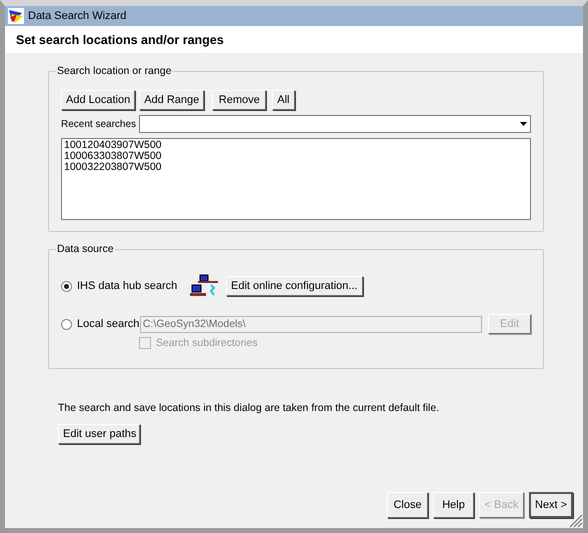  Describe the element at coordinates (99, 124) in the screenshot. I see `field-label: Recent searches` at that location.